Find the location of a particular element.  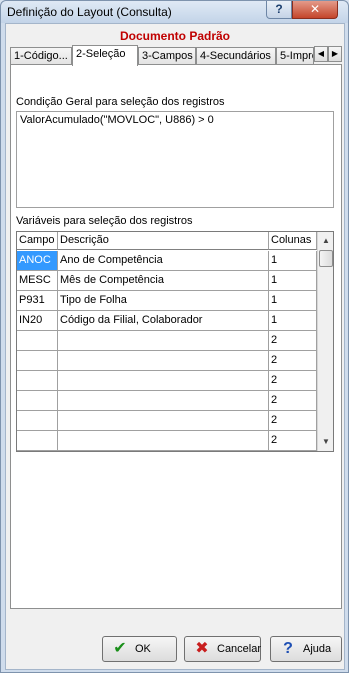

cell-descricao: Tipo de Folha is located at coordinates (163, 301).